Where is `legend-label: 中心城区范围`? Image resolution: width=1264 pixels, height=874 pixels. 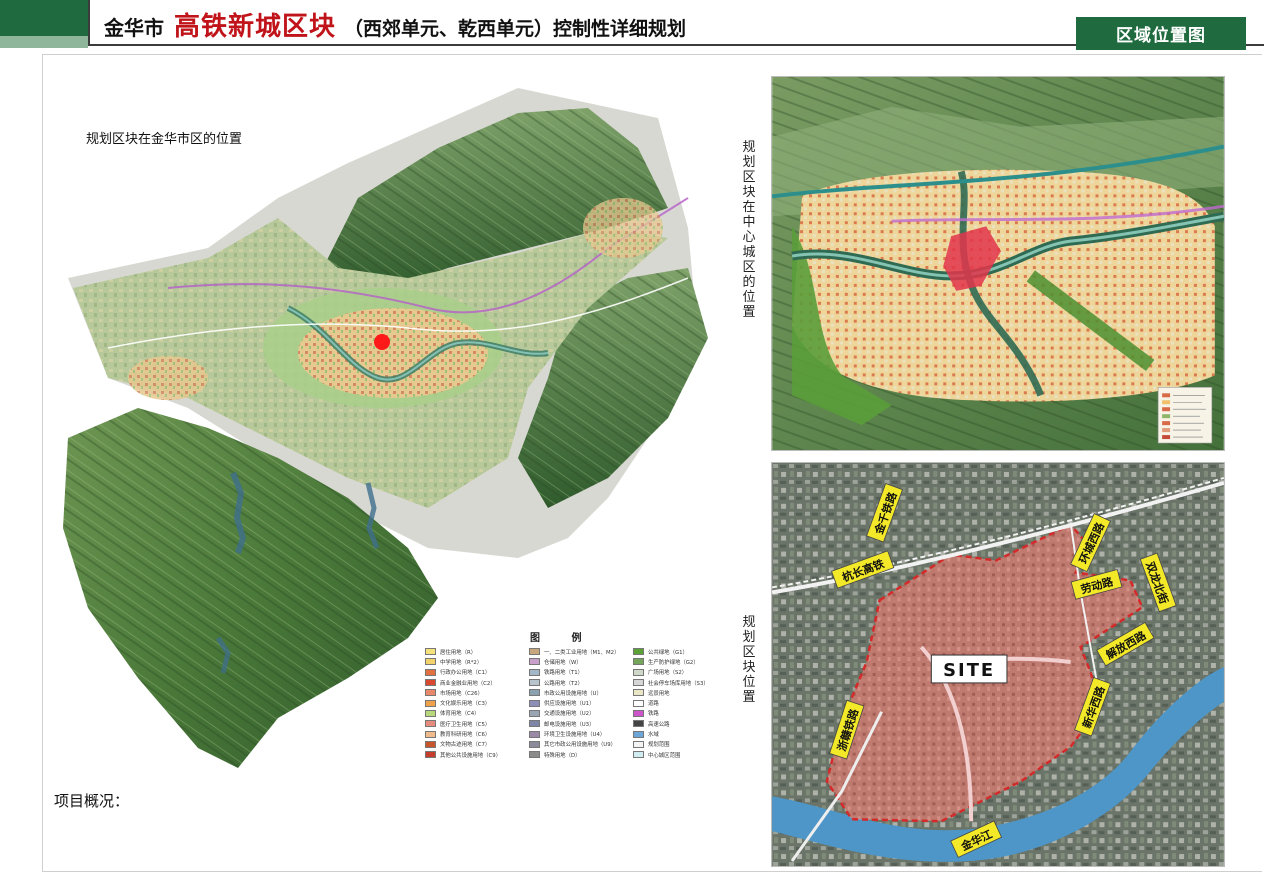
legend-label: 中心城区范围 is located at coordinates (664, 755).